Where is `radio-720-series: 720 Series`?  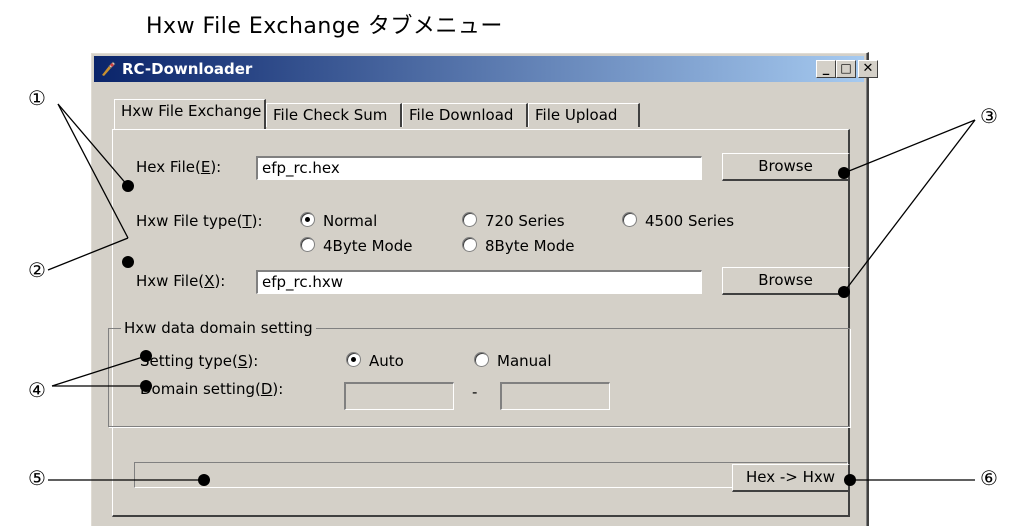
radio-720-series: 720 Series is located at coordinates (513, 221).